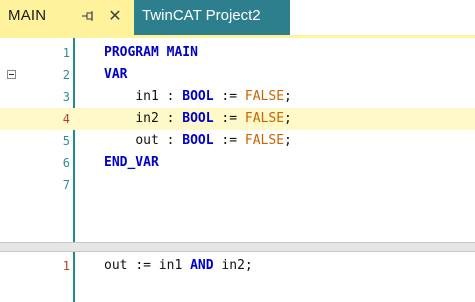 This screenshot has height=302, width=475. I want to click on close-icon: ✕, so click(115, 16).